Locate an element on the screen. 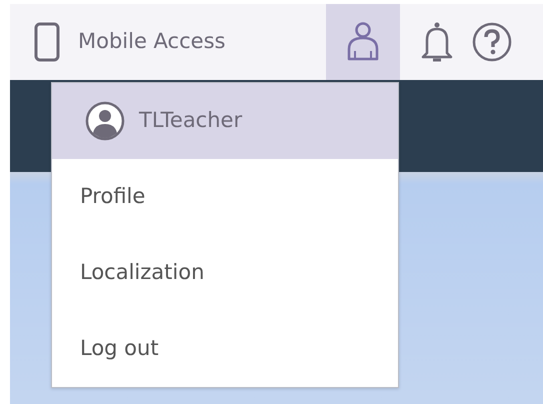  user-avatar-icon is located at coordinates (105, 121).